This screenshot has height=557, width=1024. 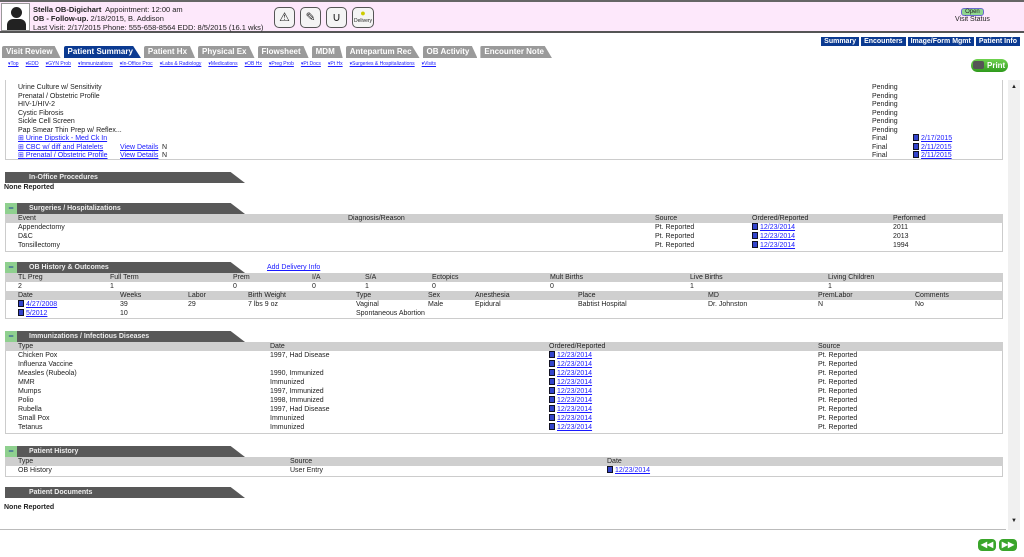 What do you see at coordinates (972, 12) in the screenshot?
I see `visit-status-badge: Open` at bounding box center [972, 12].